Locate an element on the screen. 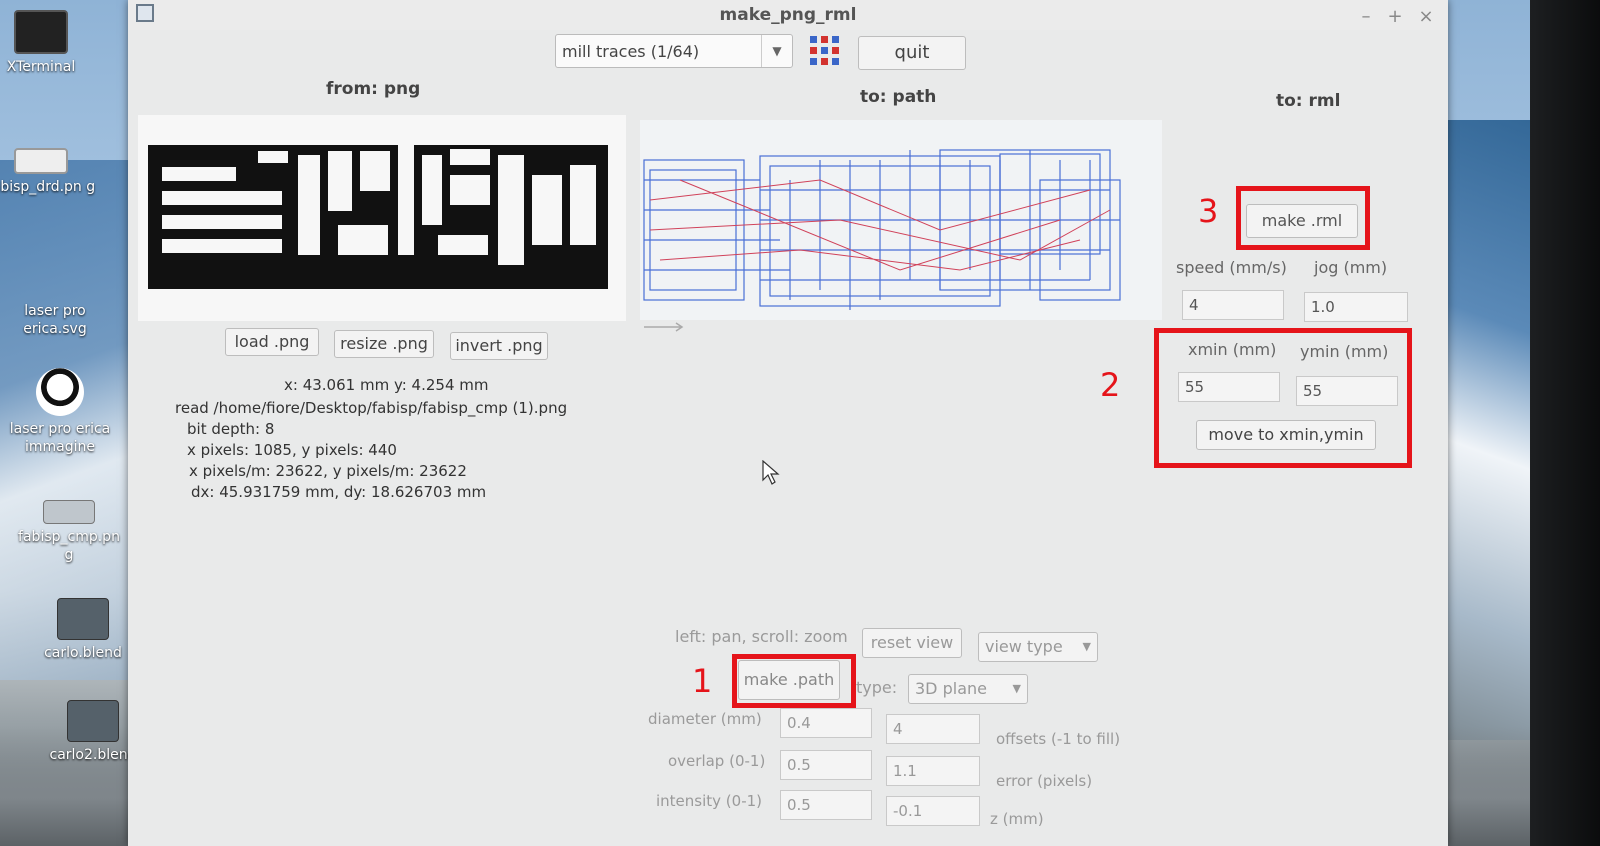  toolpath-plot is located at coordinates (882, 239).